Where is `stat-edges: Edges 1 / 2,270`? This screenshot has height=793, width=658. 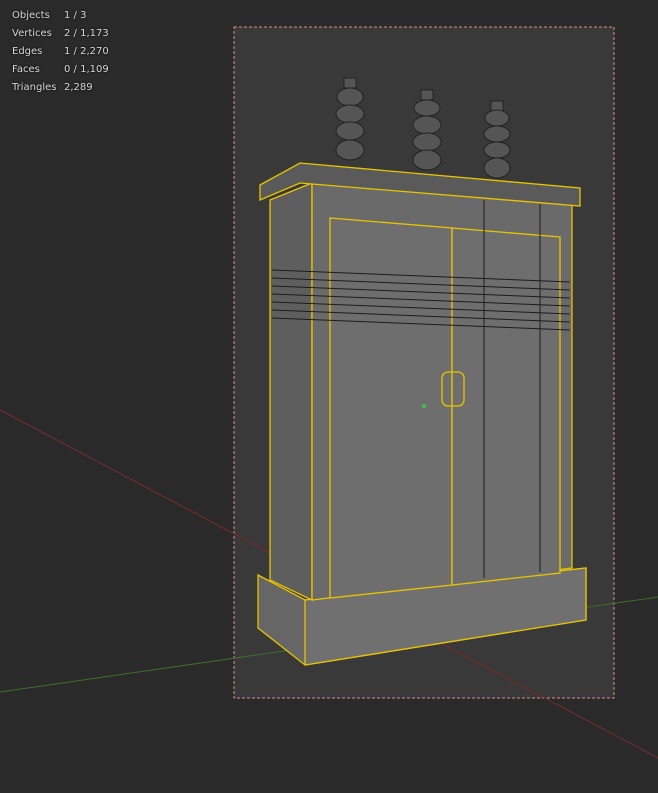
stat-edges: Edges 1 / 2,270 is located at coordinates (60, 52).